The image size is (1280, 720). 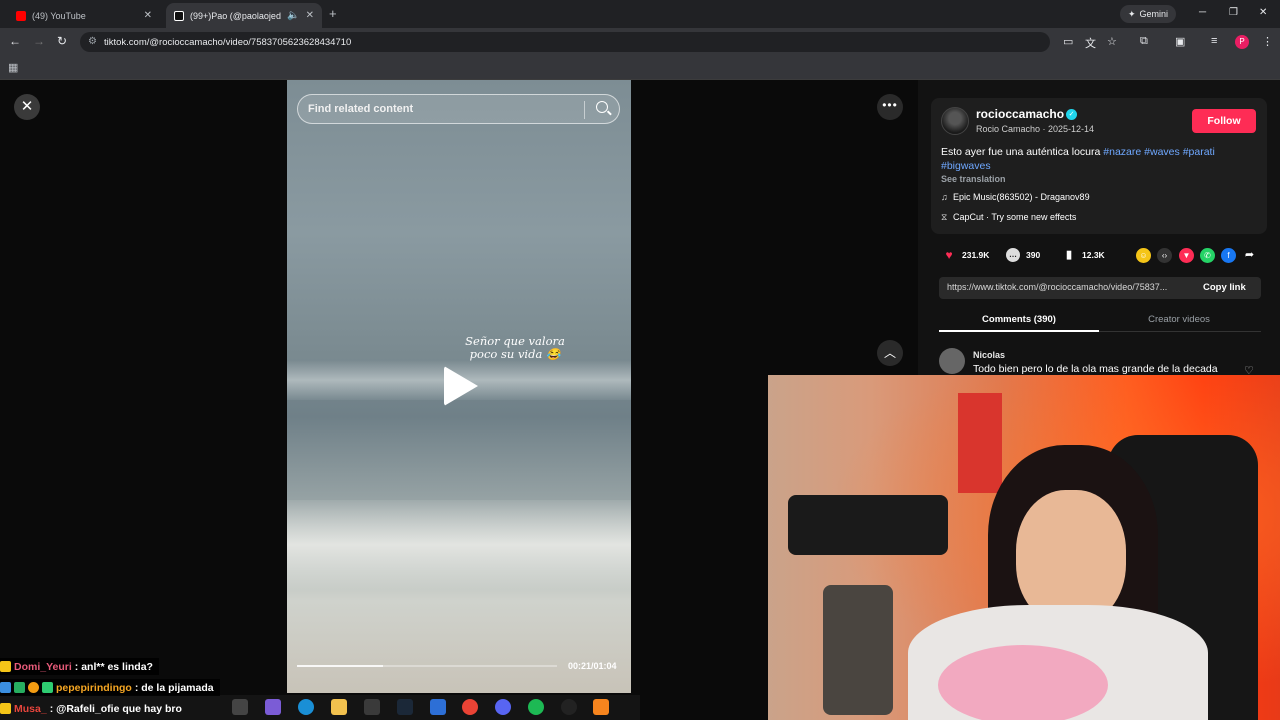 What do you see at coordinates (1214, 41) in the screenshot?
I see `media-icon: ≡` at bounding box center [1214, 41].